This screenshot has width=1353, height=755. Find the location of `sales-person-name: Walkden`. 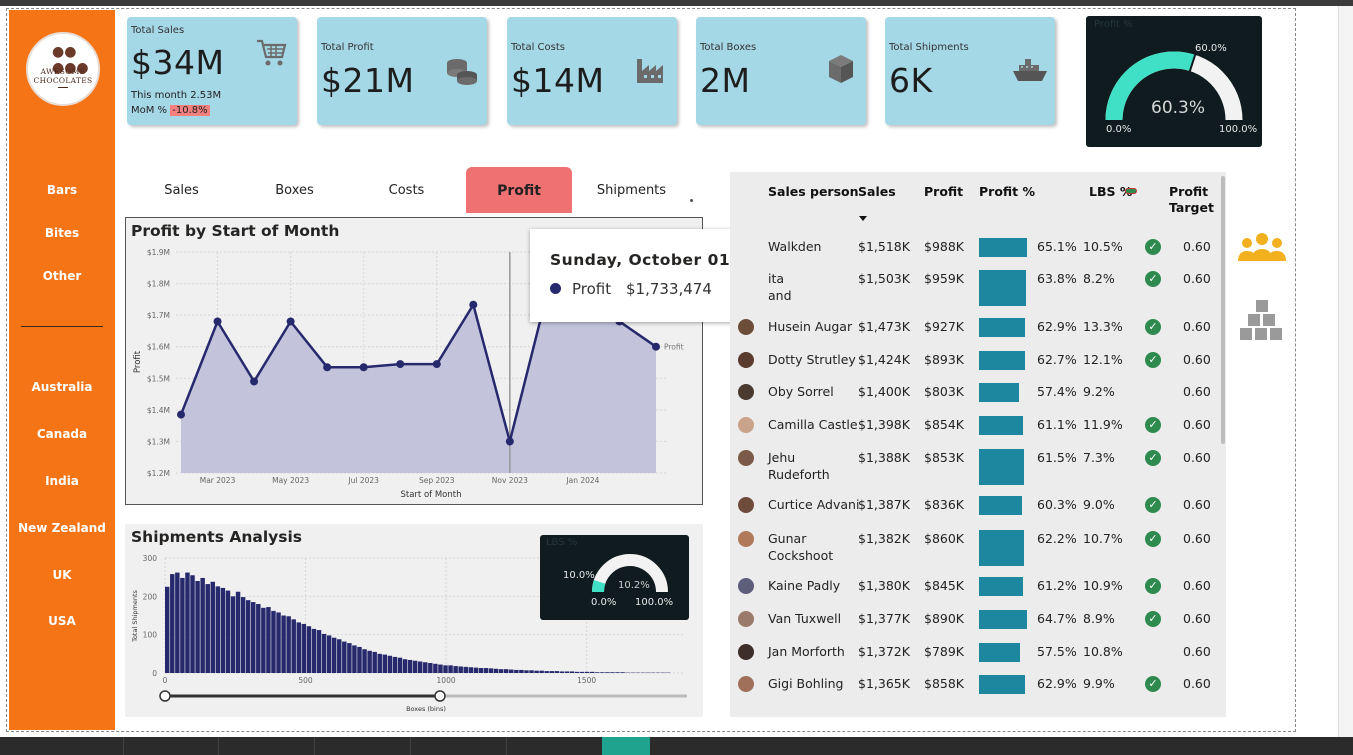

sales-person-name: Walkden is located at coordinates (795, 246).